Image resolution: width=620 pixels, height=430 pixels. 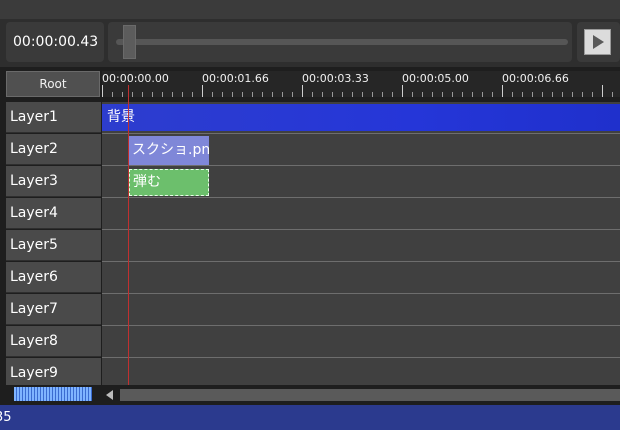 I want to click on play-button-container, so click(x=598, y=42).